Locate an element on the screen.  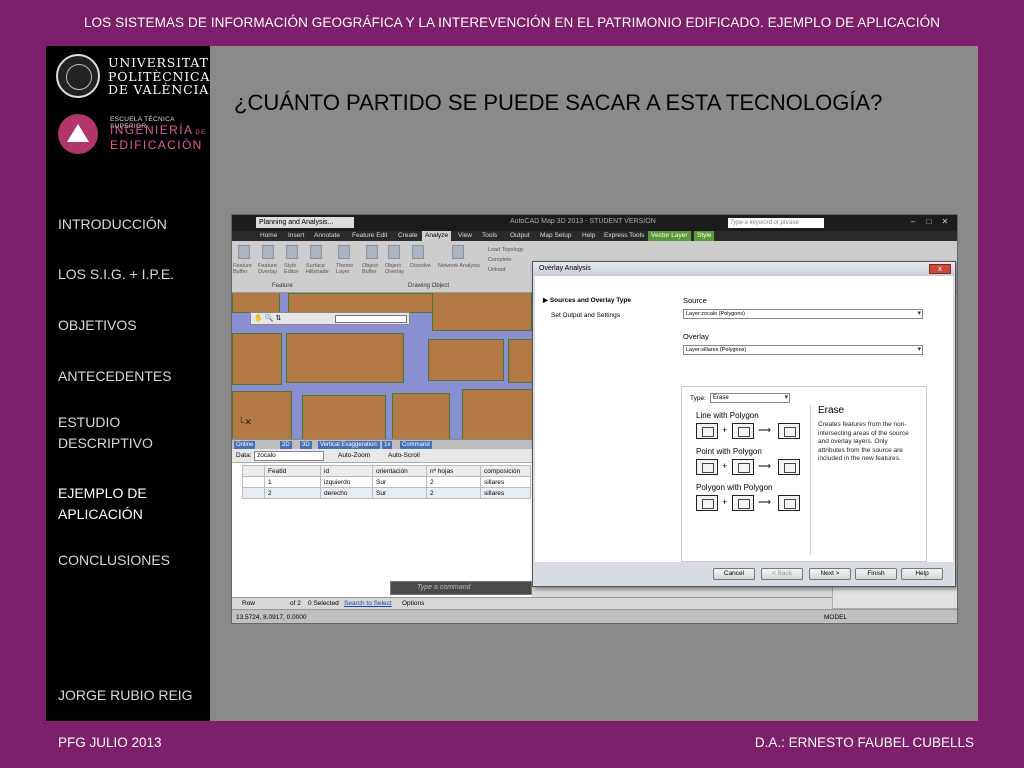
feature-buffer-label: Feature Buffer is located at coordinates (242, 269).